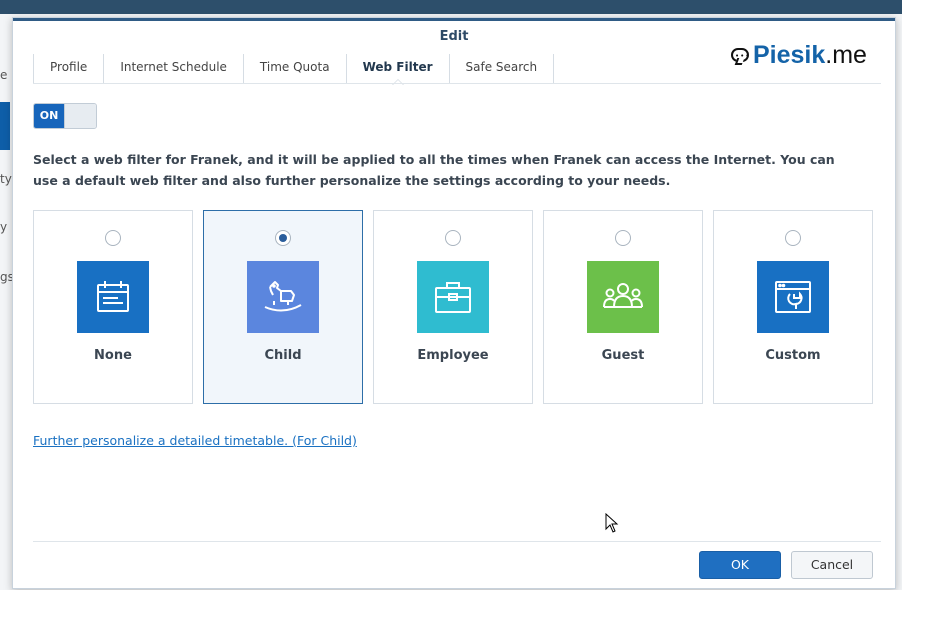  Describe the element at coordinates (5, 126) in the screenshot. I see `background-sidebar-selected` at that location.